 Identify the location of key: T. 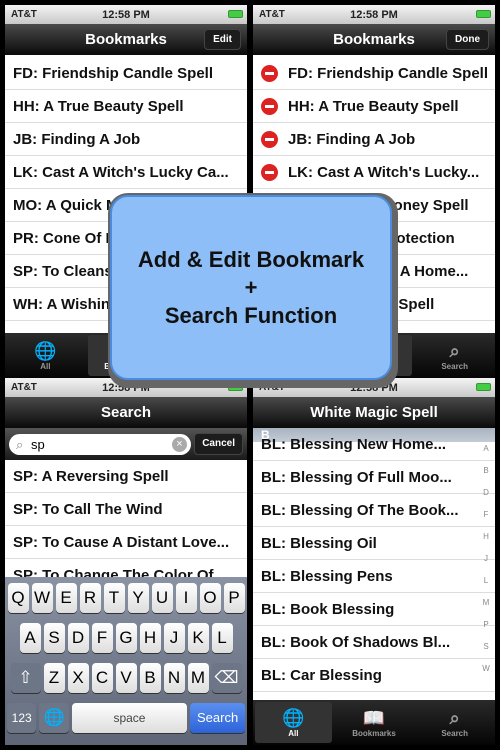
(114, 598).